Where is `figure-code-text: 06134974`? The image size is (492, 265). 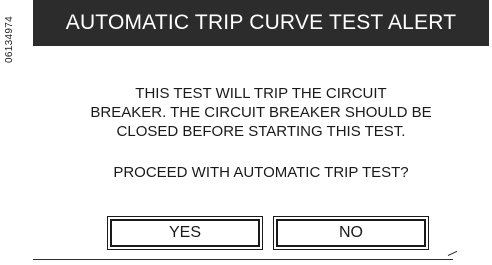 figure-code-text: 06134974 is located at coordinates (9, 39).